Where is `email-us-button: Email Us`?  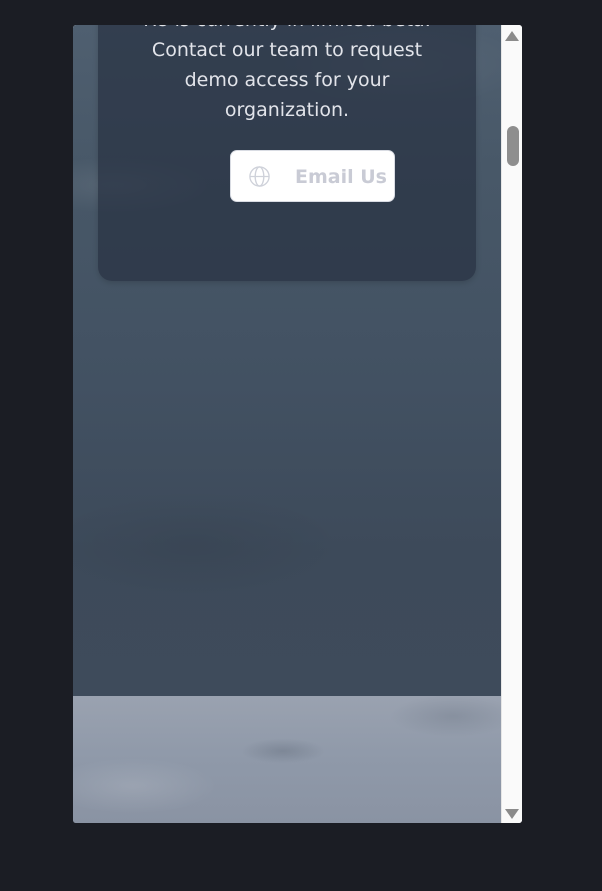 email-us-button: Email Us is located at coordinates (312, 176).